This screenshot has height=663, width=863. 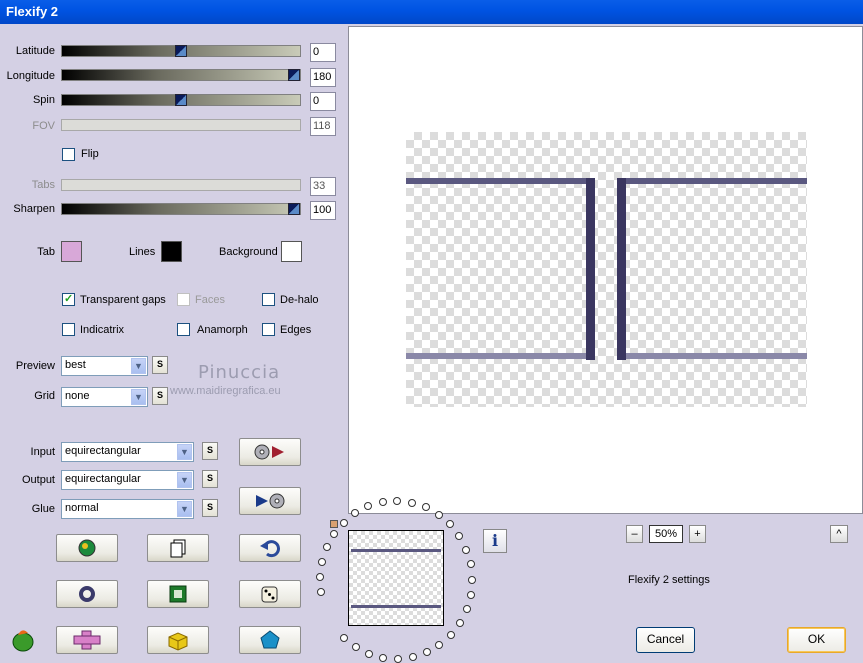 What do you see at coordinates (665, 640) in the screenshot?
I see `cancel-button: Cancel` at bounding box center [665, 640].